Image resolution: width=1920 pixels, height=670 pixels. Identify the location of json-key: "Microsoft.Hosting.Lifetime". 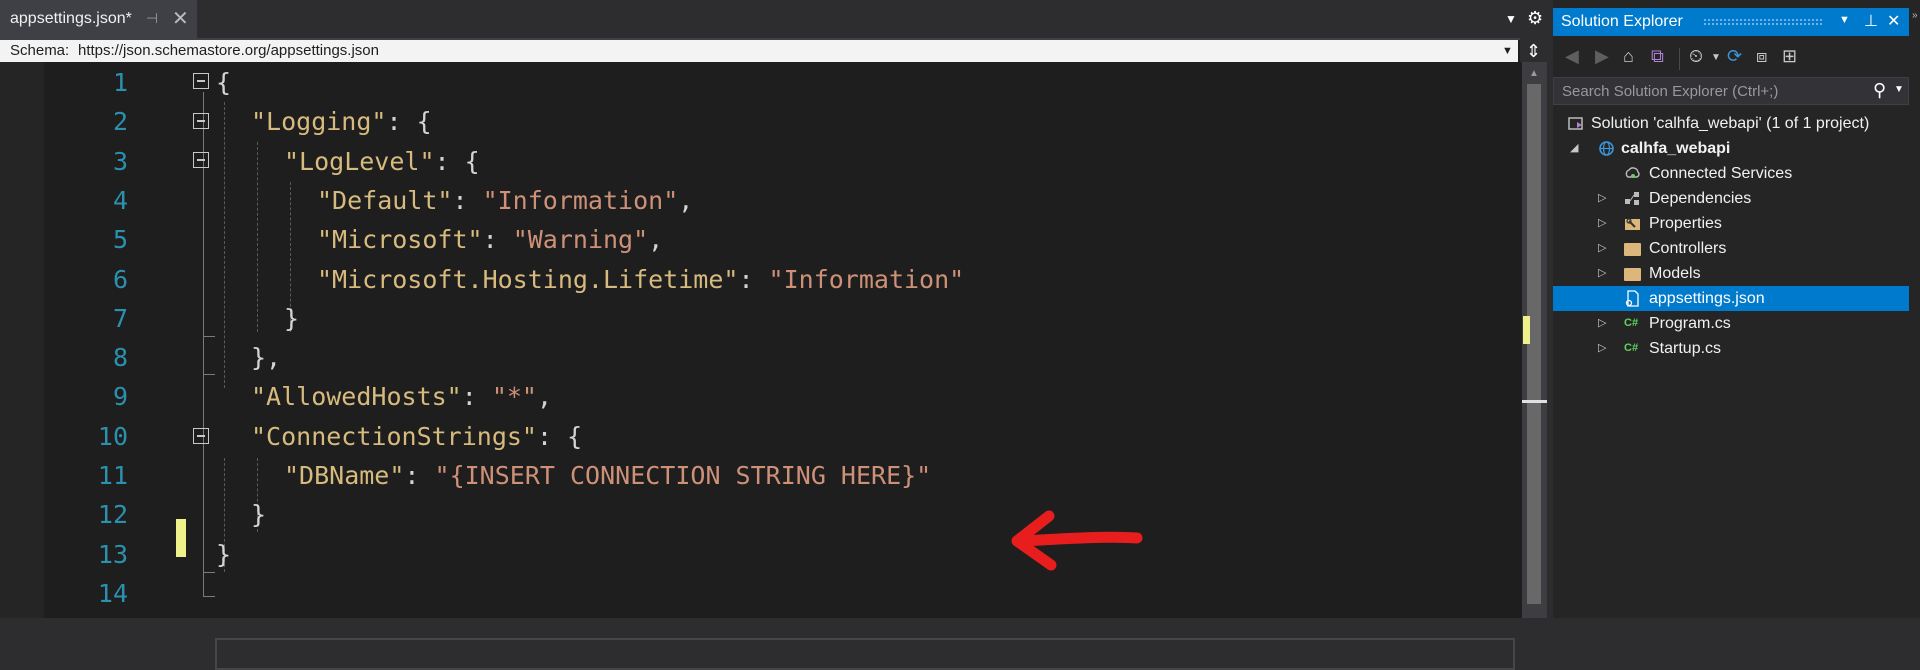
(528, 279).